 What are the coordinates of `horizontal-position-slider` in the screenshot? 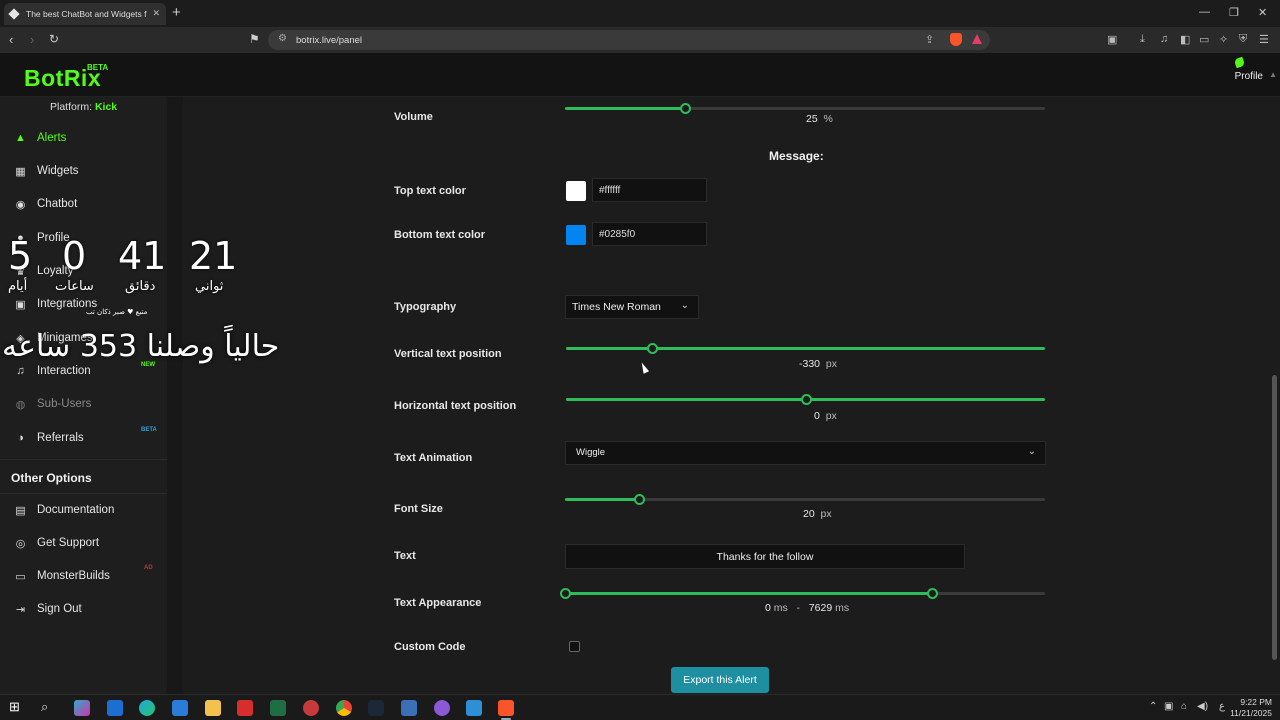 It's located at (805, 399).